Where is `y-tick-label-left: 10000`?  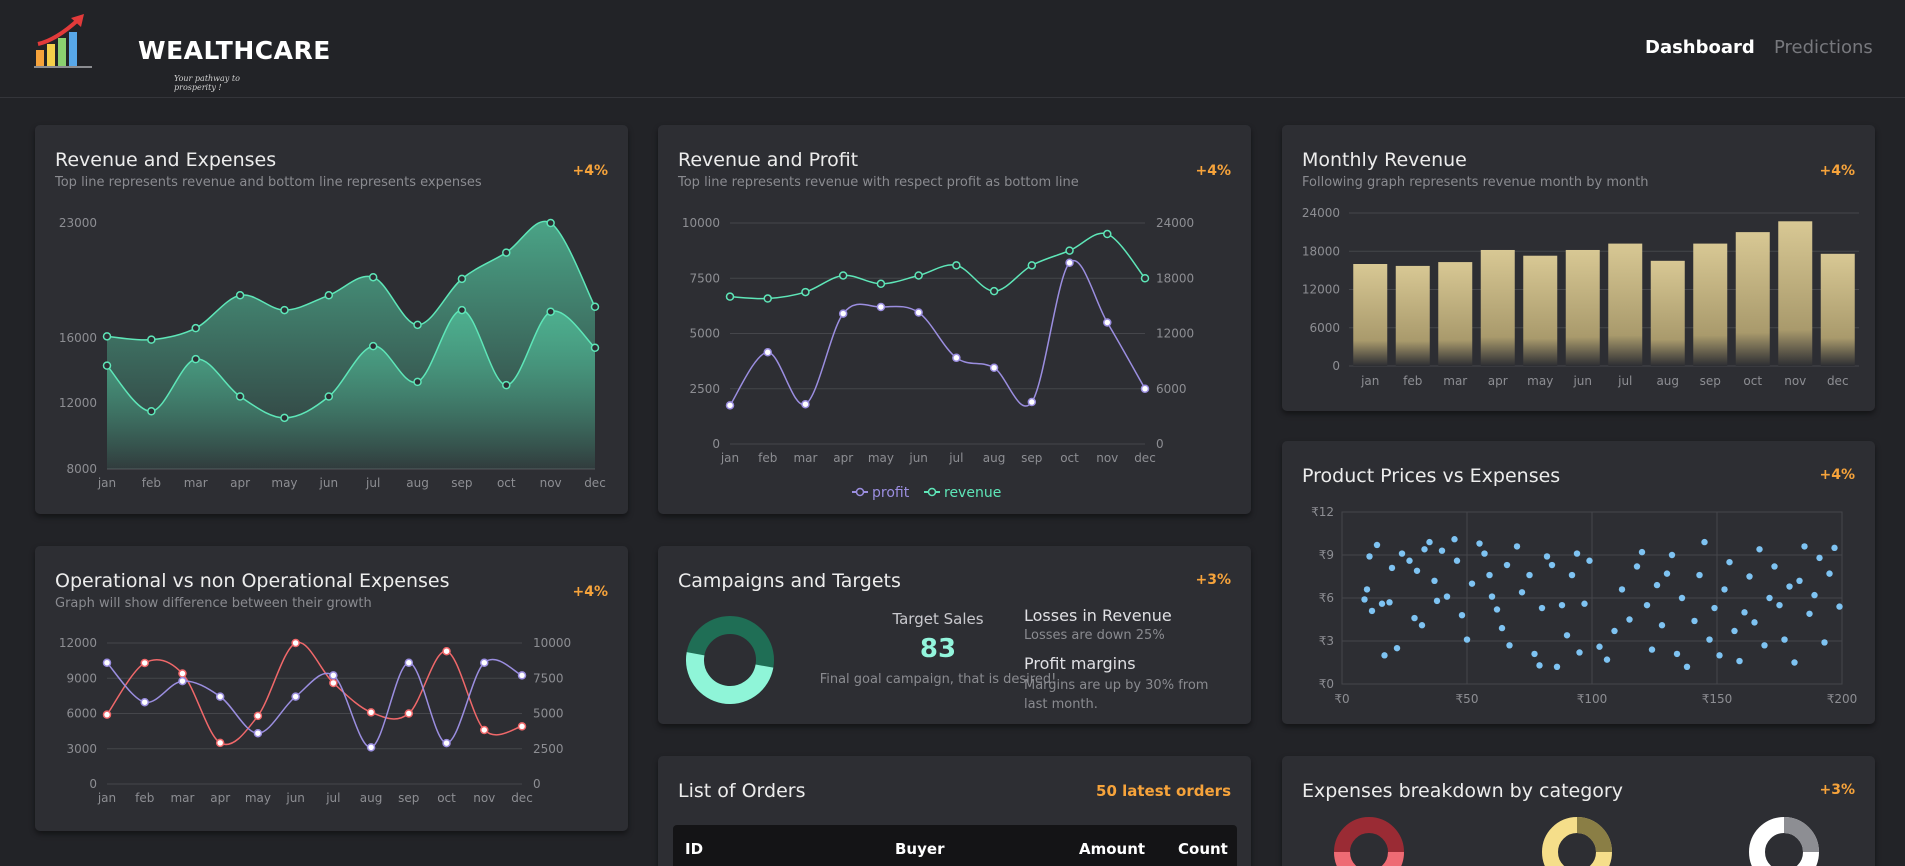 y-tick-label-left: 10000 is located at coordinates (701, 223).